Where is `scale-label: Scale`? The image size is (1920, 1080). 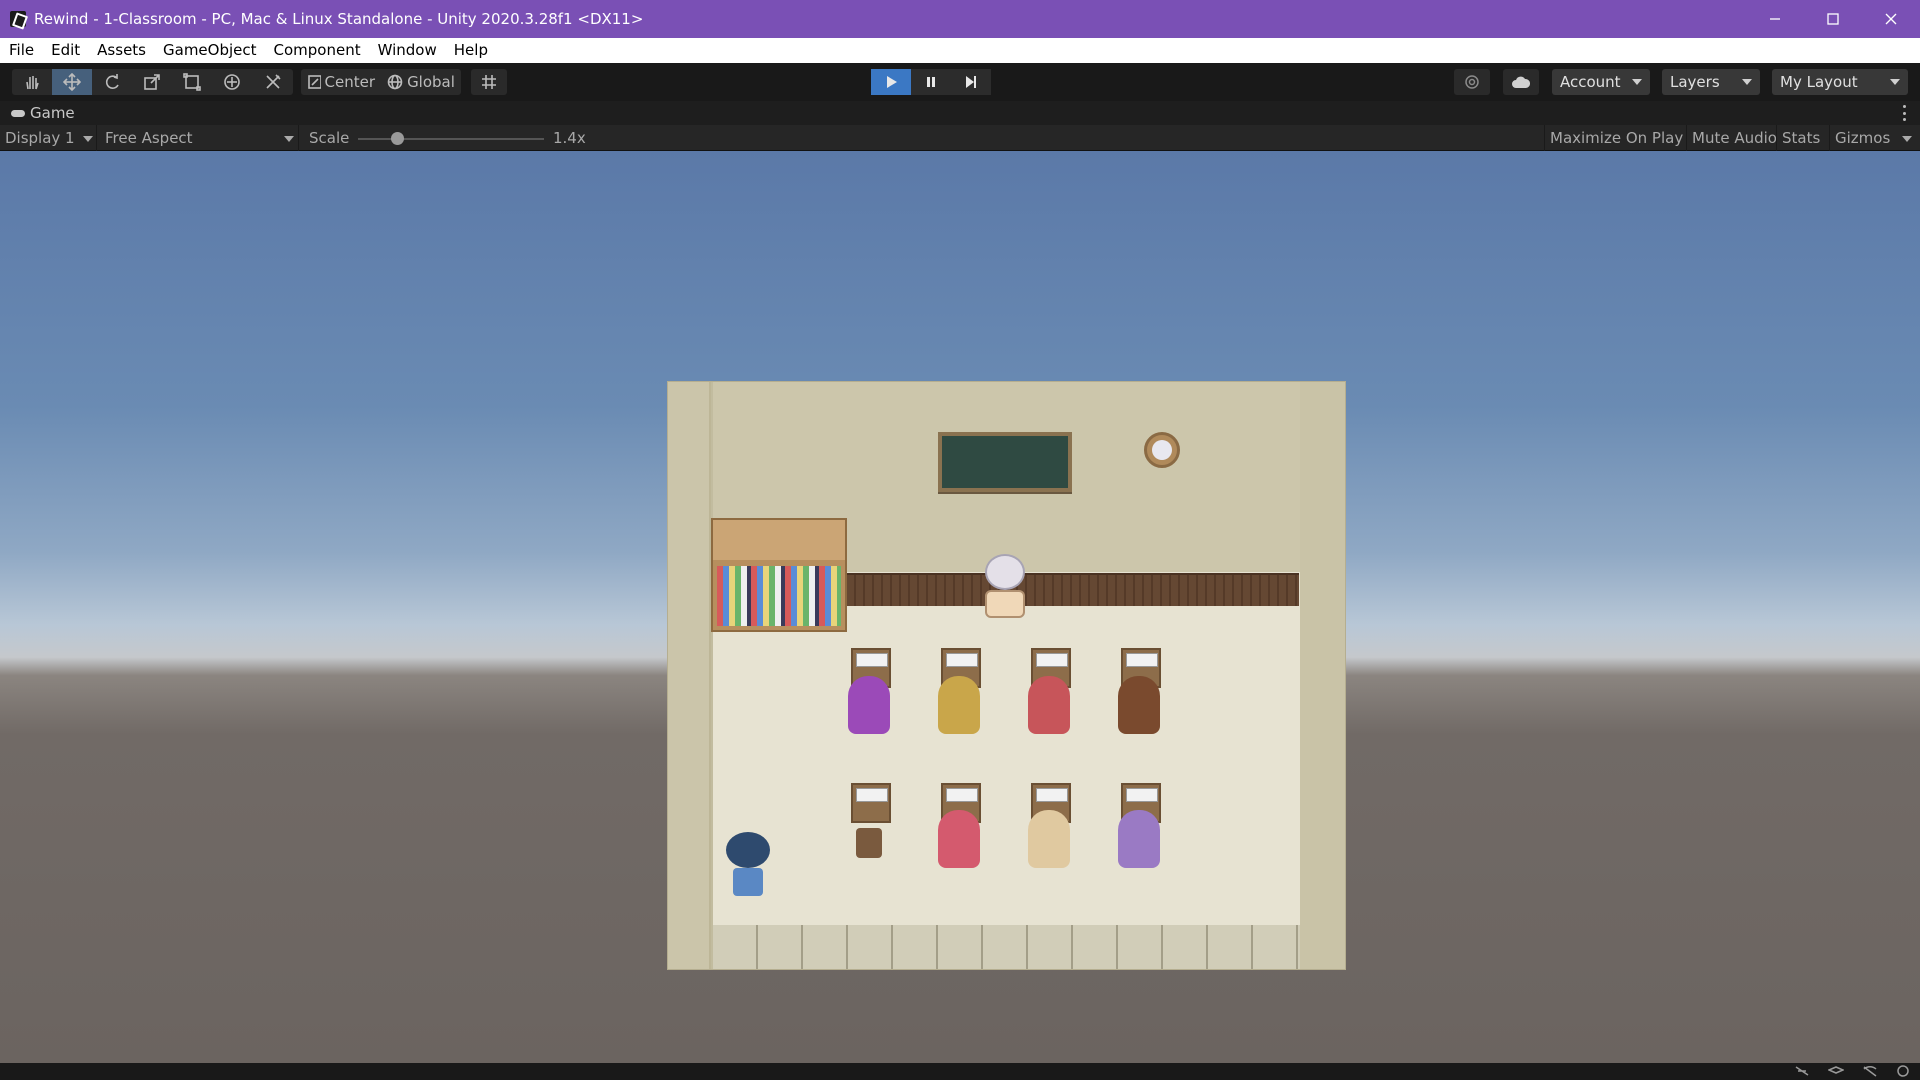
scale-label: Scale is located at coordinates (329, 138).